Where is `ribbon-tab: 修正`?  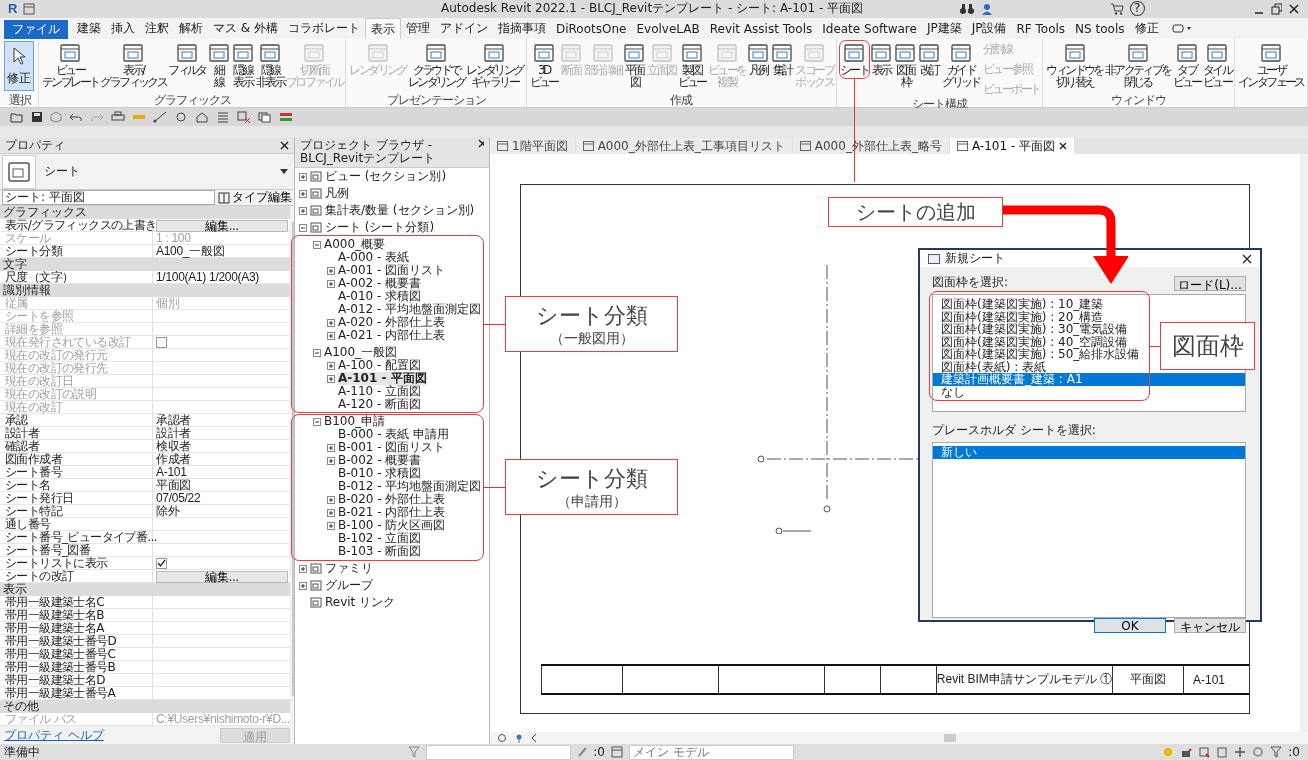 ribbon-tab: 修正 is located at coordinates (1146, 28).